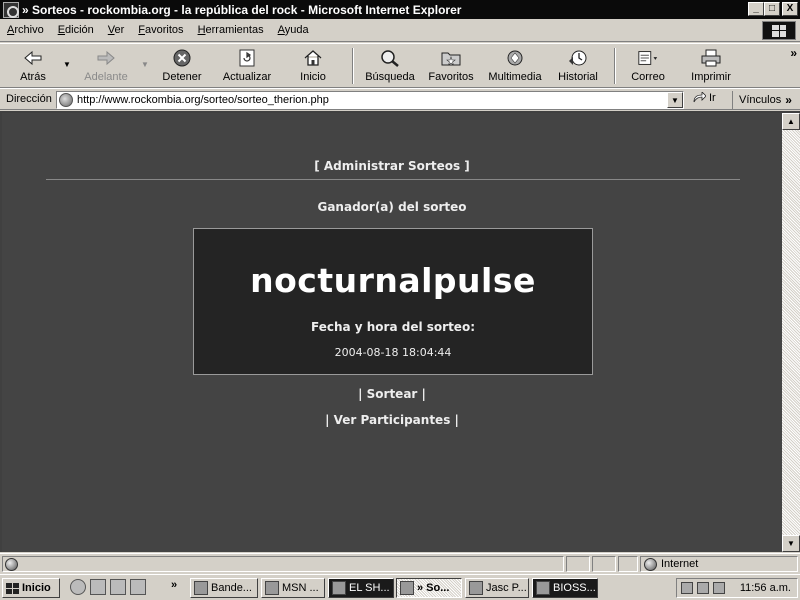 Image resolution: width=800 pixels, height=600 pixels. I want to click on back-label: Atrás, so click(33, 77).